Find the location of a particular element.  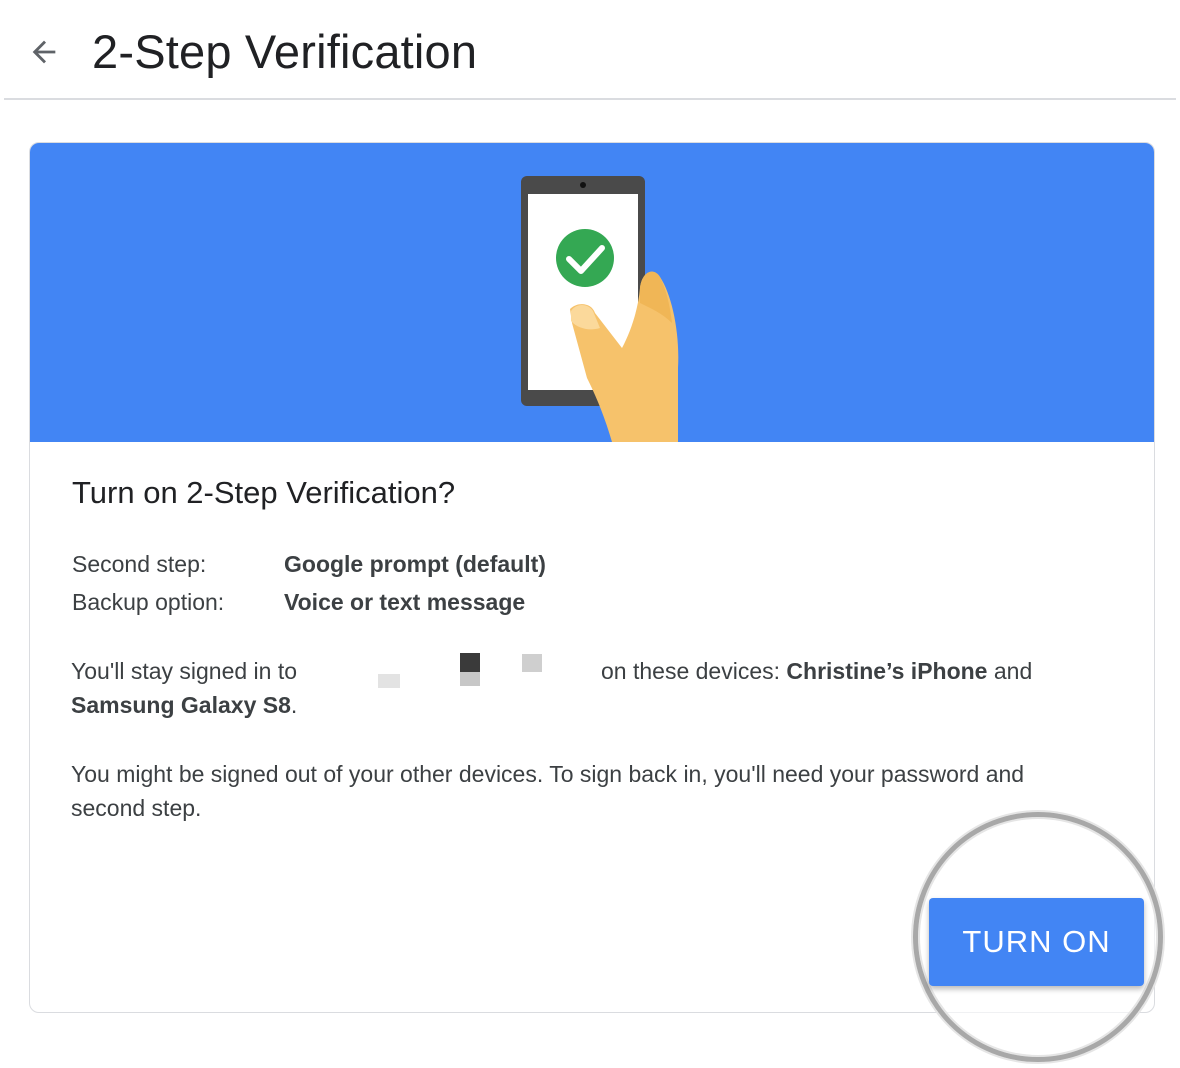

second-step-label: Second step: is located at coordinates (139, 564).